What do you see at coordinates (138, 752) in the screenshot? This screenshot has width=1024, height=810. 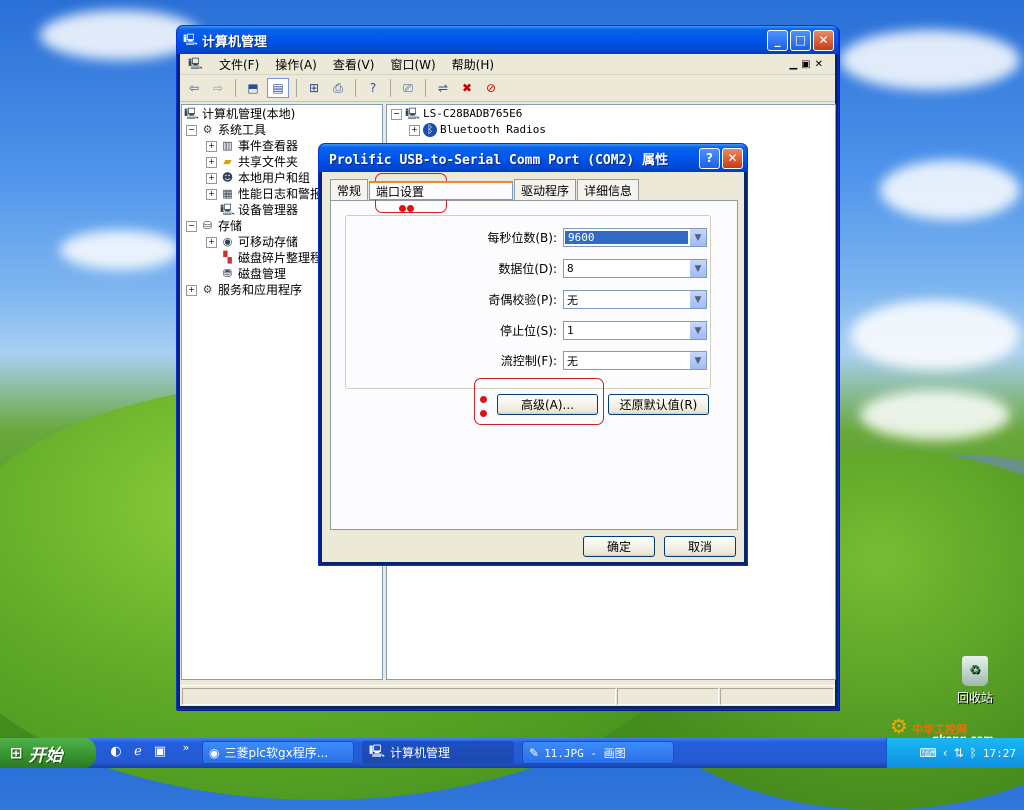 I see `quicklaunch-ie-icon: ℯ` at bounding box center [138, 752].